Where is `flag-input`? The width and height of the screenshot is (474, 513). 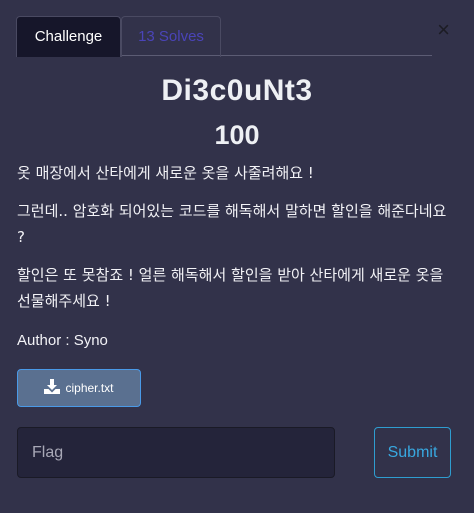
flag-input is located at coordinates (176, 452).